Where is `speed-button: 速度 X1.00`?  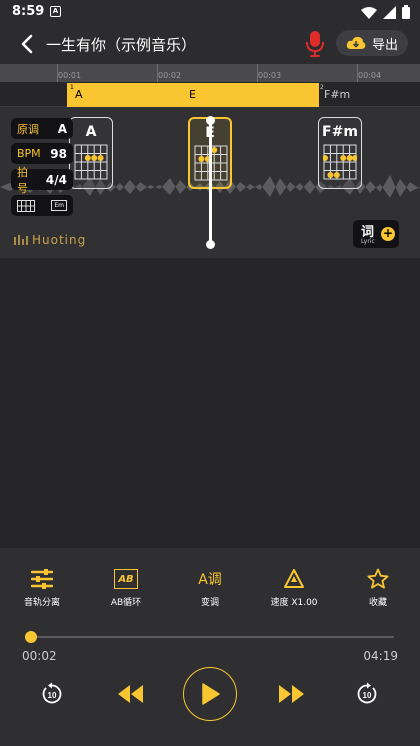
speed-button: 速度 X1.00 is located at coordinates (294, 587).